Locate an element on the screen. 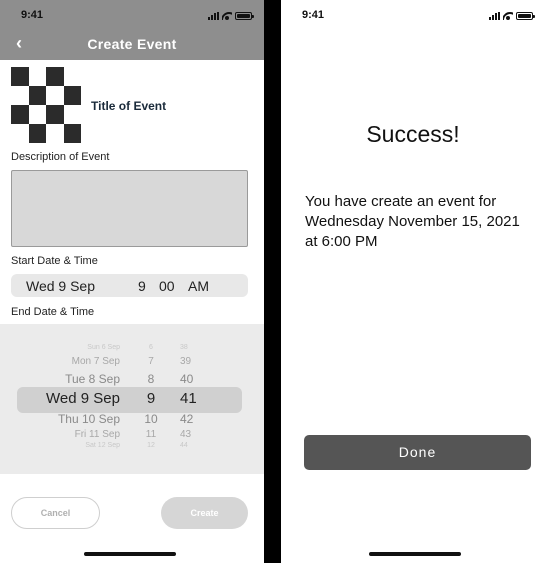 The height and width of the screenshot is (563, 545). nav-bar: ‹ Create Event is located at coordinates (132, 44).